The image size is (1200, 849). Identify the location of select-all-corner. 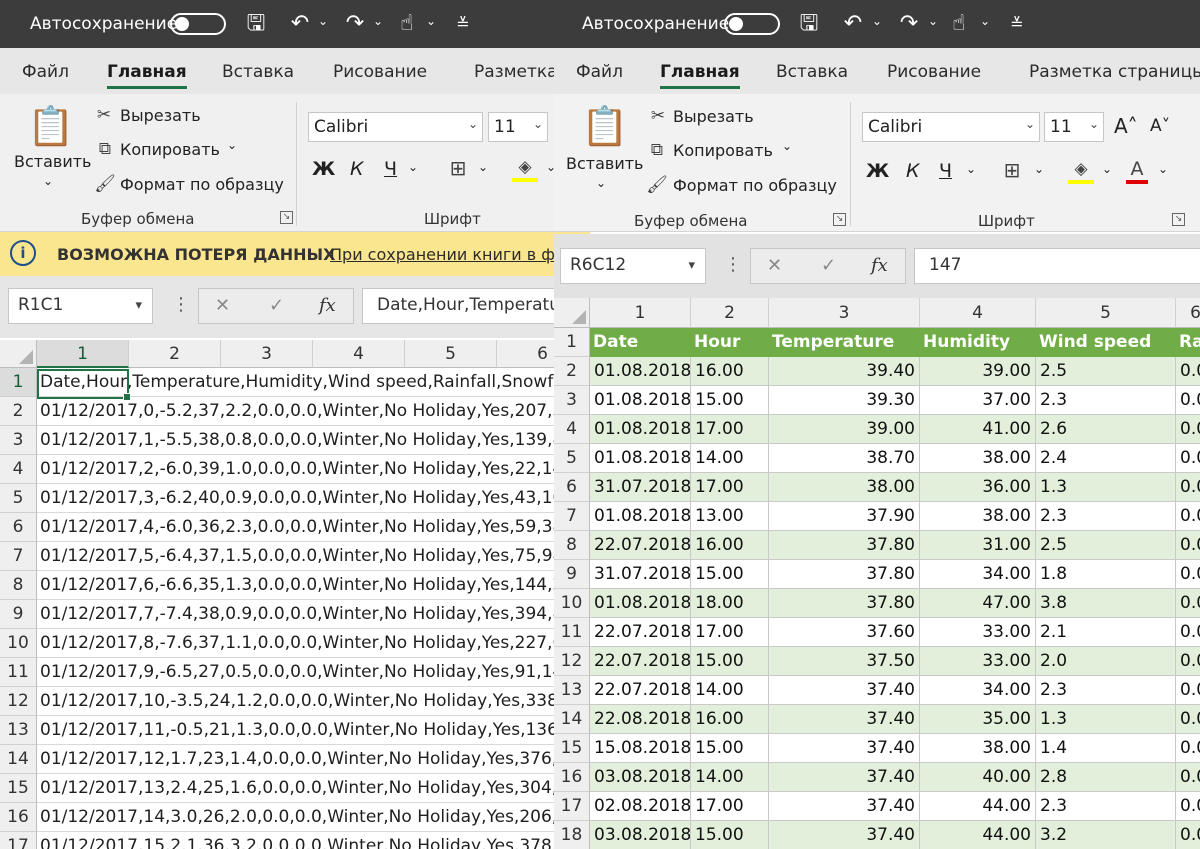
(572, 313).